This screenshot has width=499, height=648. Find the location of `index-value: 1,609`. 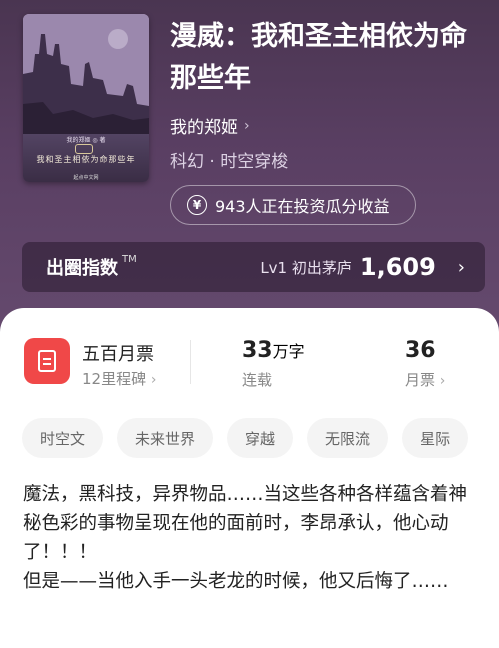

index-value: 1,609 is located at coordinates (397, 267).